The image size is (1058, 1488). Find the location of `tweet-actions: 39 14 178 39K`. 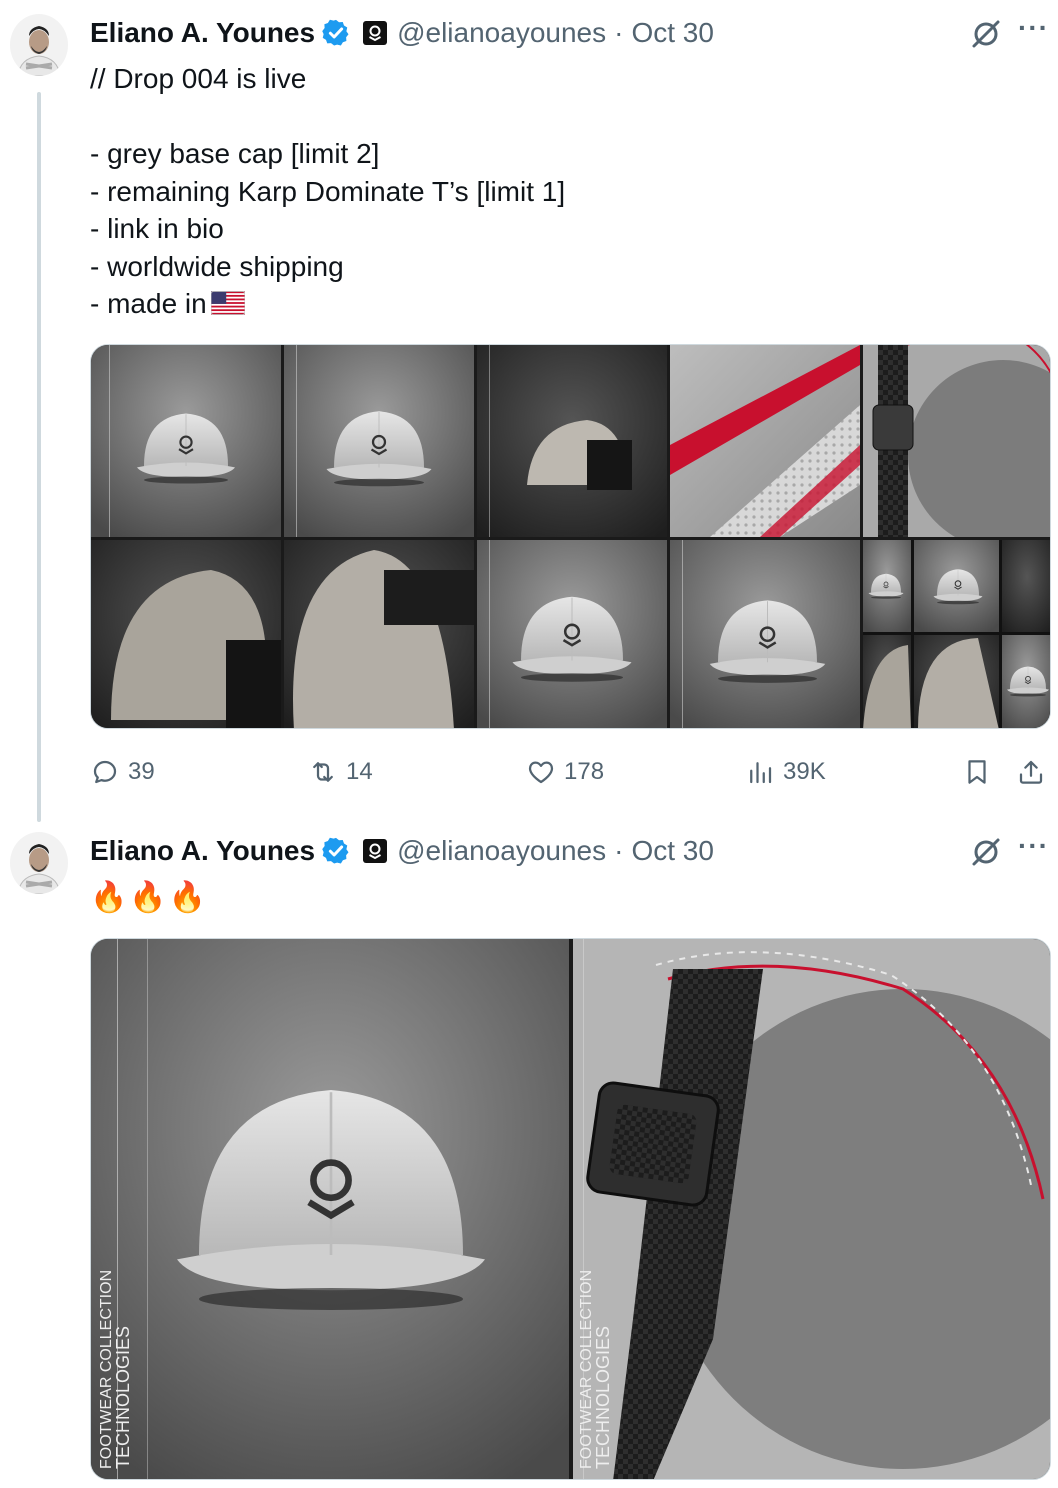

tweet-actions: 39 14 178 39K is located at coordinates (570, 772).